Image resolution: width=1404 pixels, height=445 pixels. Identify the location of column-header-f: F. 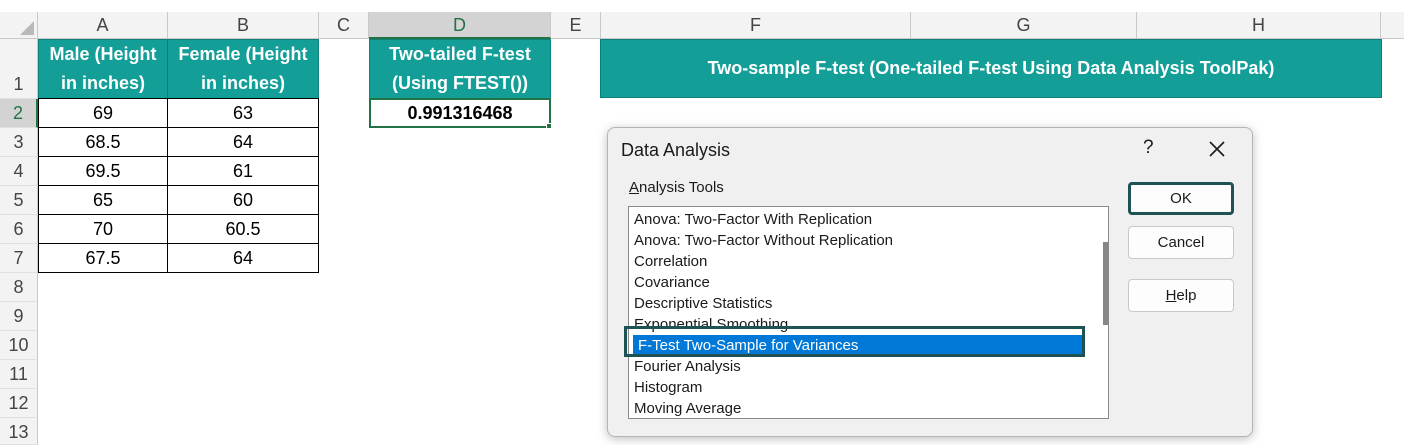
(756, 25).